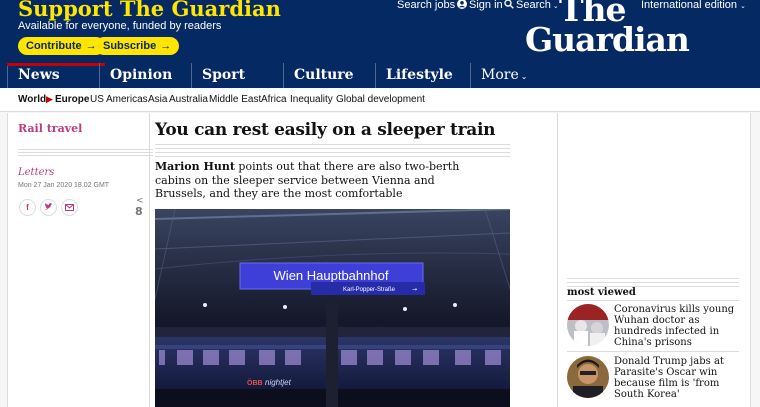 The width and height of the screenshot is (760, 407). I want to click on subnav-item-middle-east: Middle East, so click(235, 99).